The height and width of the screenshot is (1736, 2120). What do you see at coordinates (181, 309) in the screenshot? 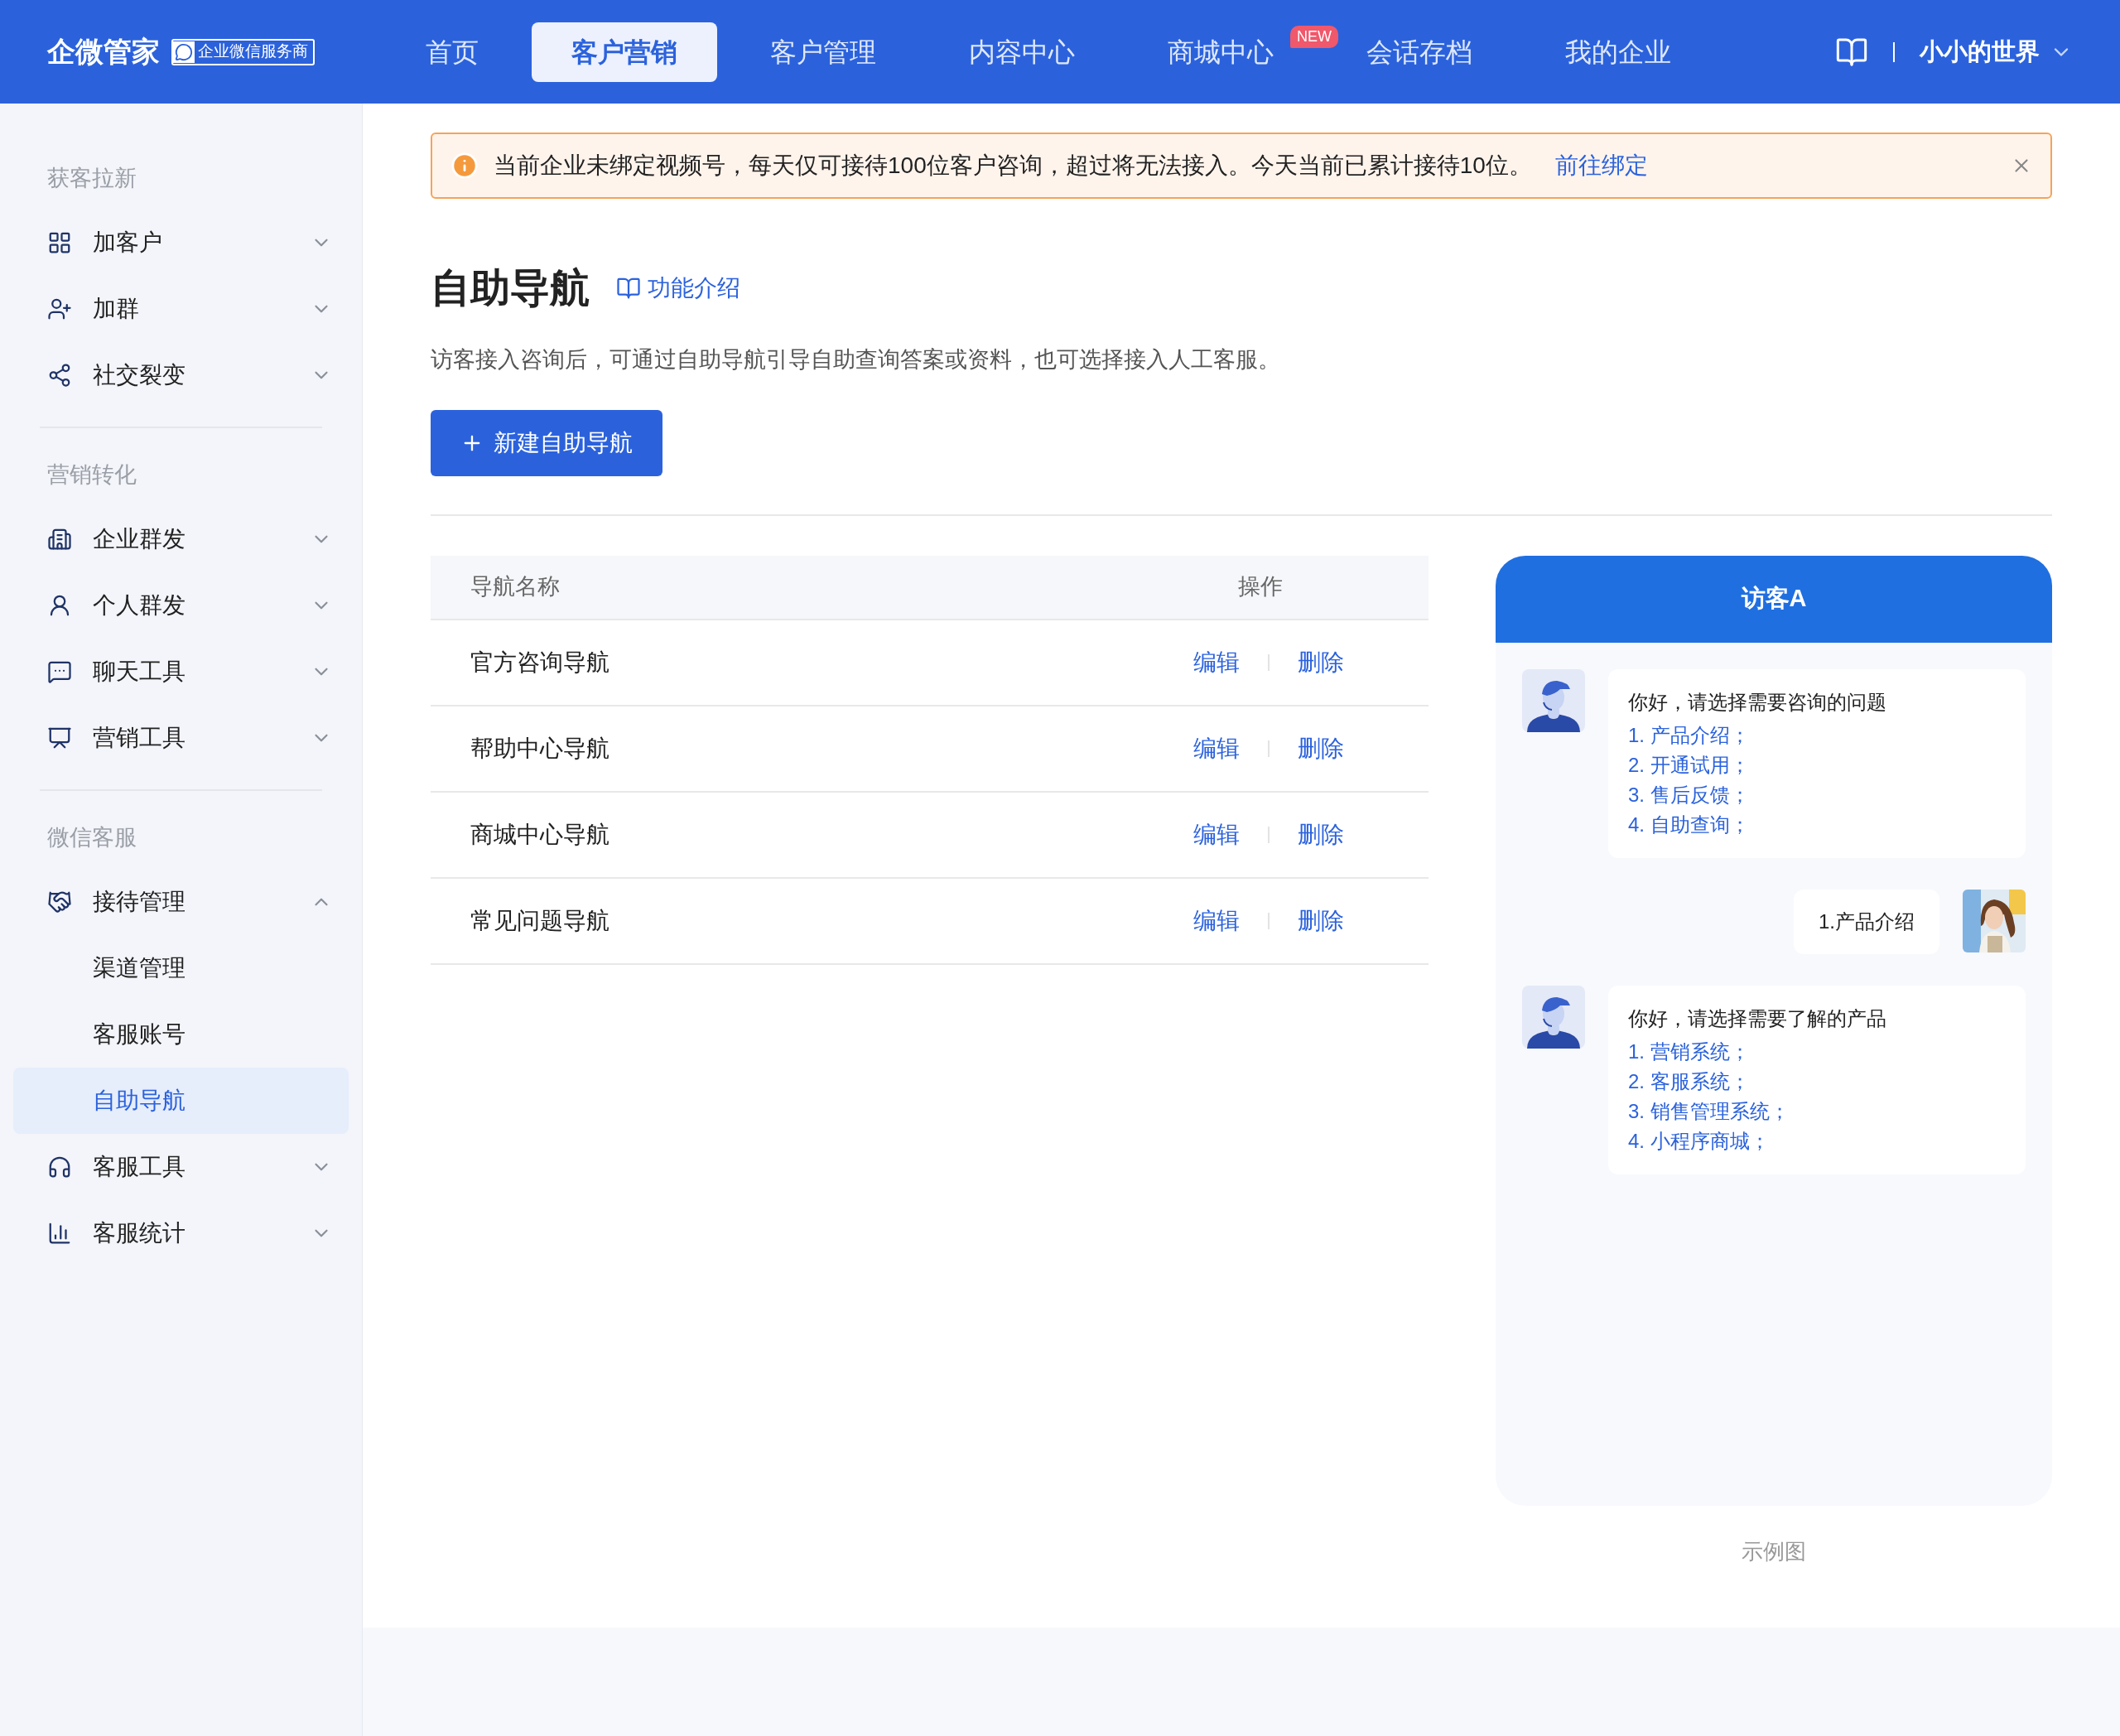
I see `sidebar-item: 加群` at bounding box center [181, 309].